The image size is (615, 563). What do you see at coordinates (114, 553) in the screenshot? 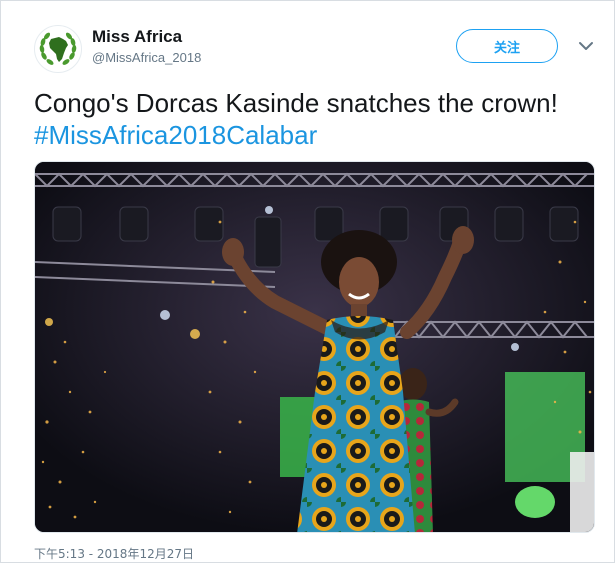
I see `tweet-timestamp: 下午5:13 - 2018年12月27日` at bounding box center [114, 553].